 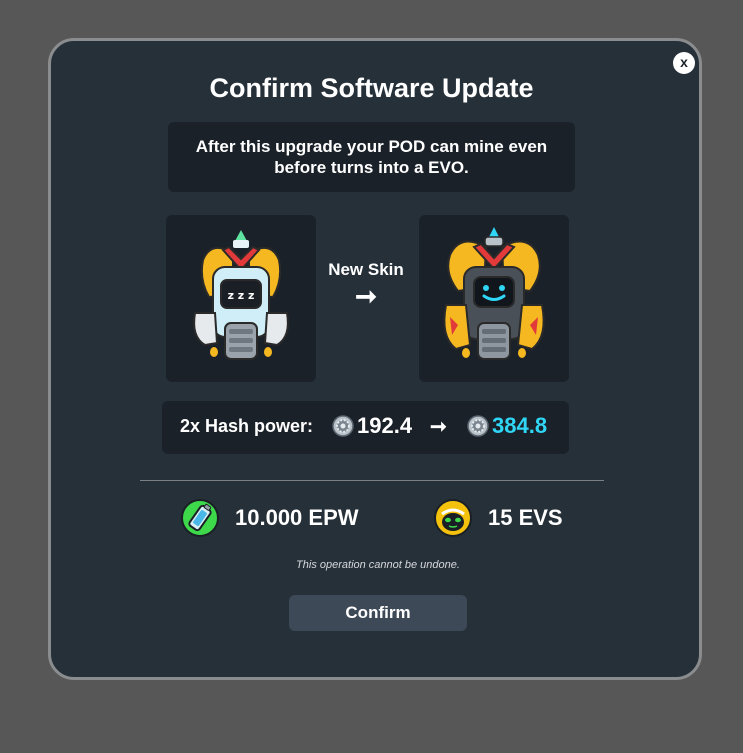 I want to click on cost-evs-amount: 15 EVS, so click(x=525, y=517).